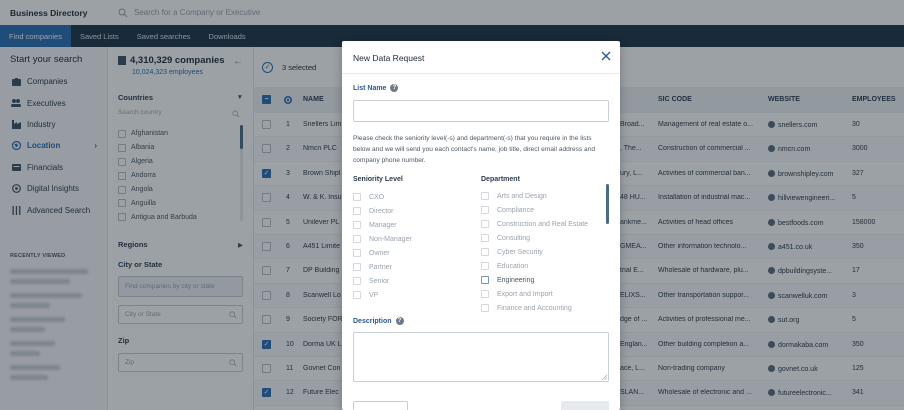  What do you see at coordinates (379, 281) in the screenshot?
I see `option-label: Senior` at bounding box center [379, 281].